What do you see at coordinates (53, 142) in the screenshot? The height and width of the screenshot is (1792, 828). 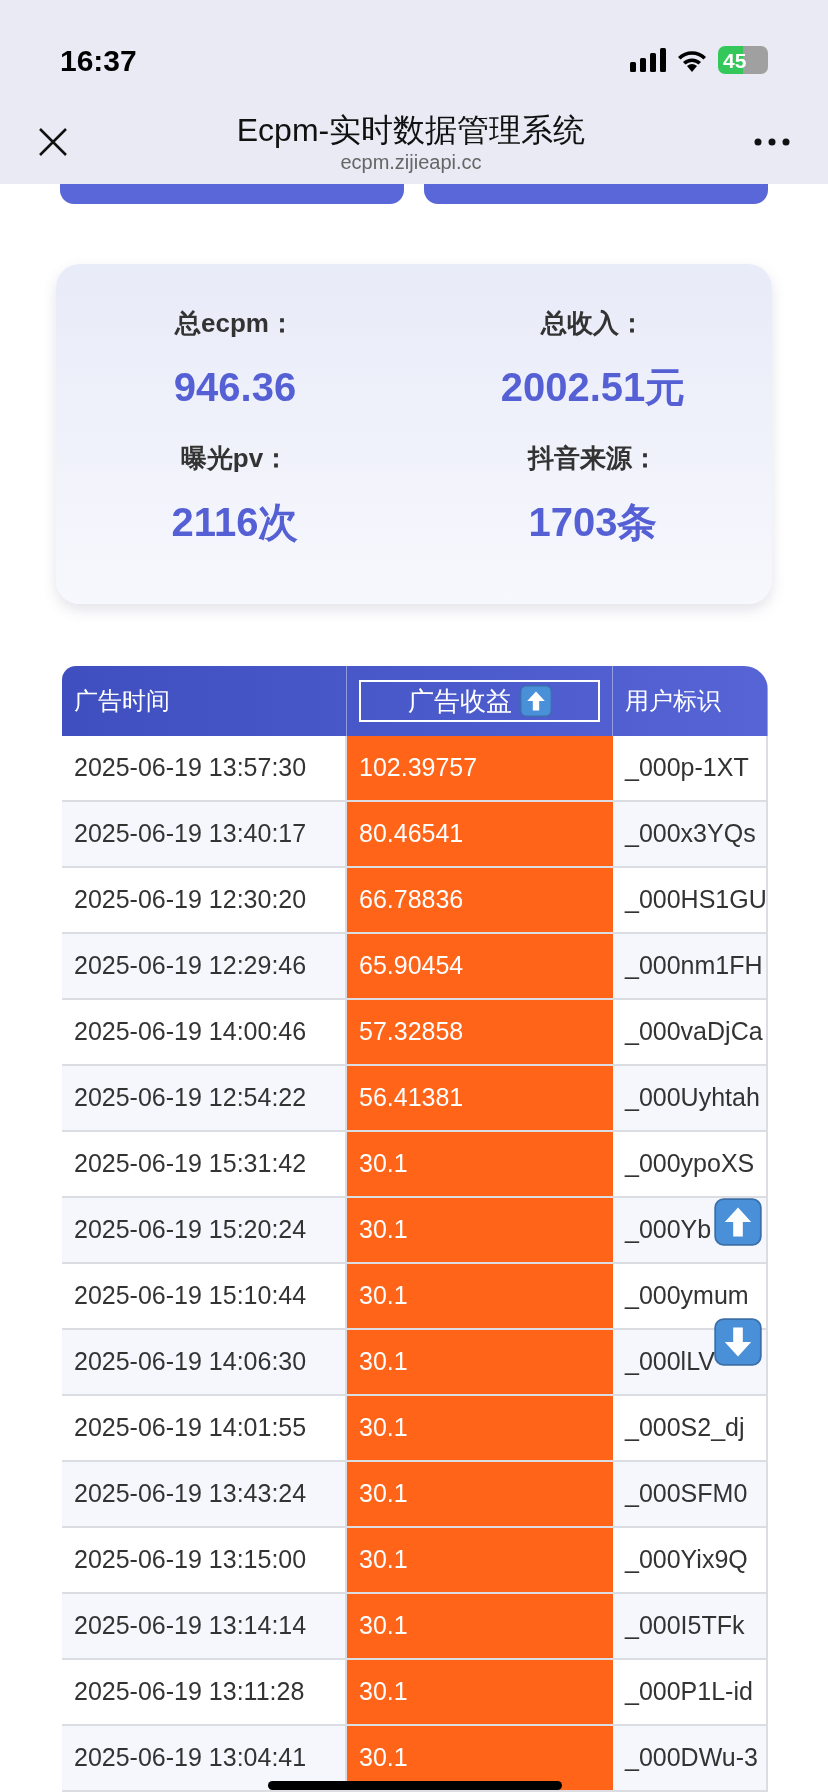 I see `close-icon` at bounding box center [53, 142].